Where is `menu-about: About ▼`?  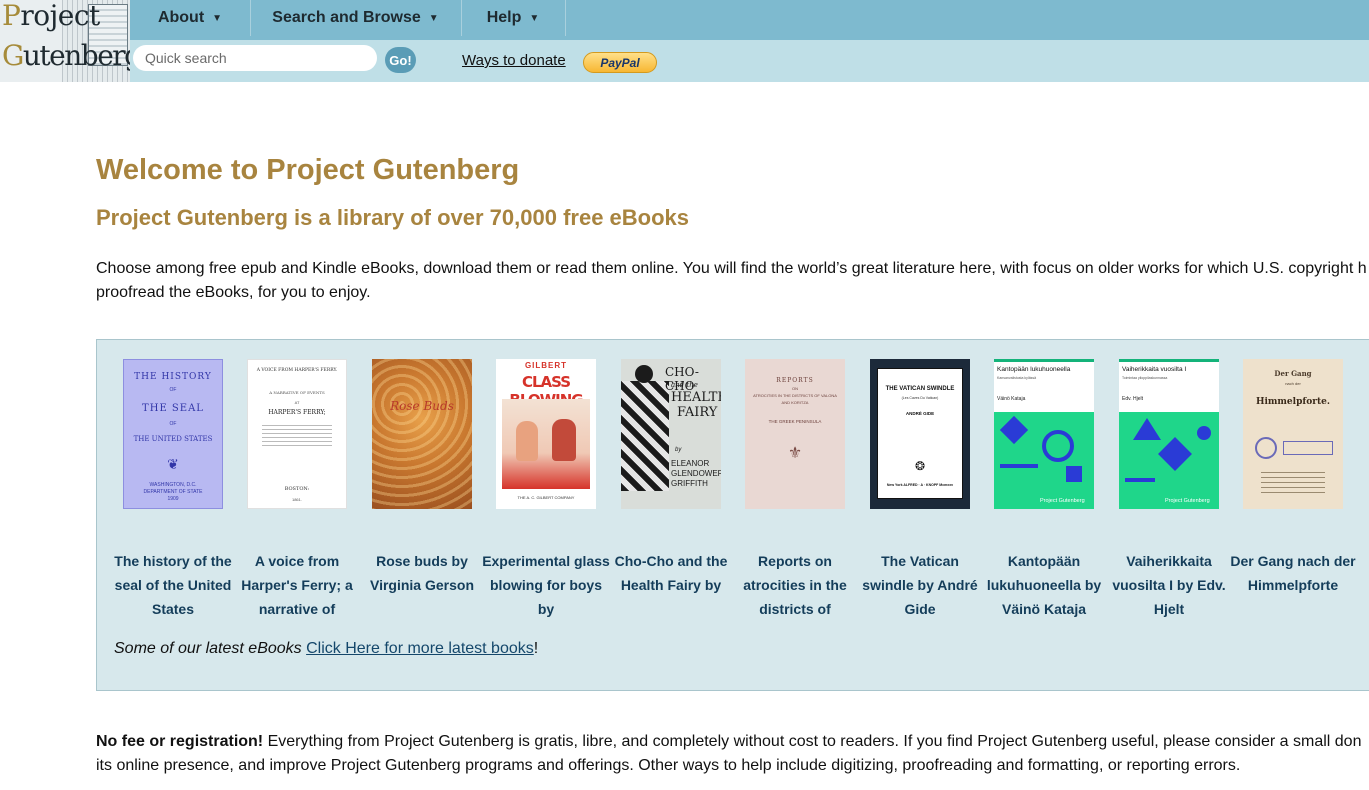 menu-about: About ▼ is located at coordinates (190, 18).